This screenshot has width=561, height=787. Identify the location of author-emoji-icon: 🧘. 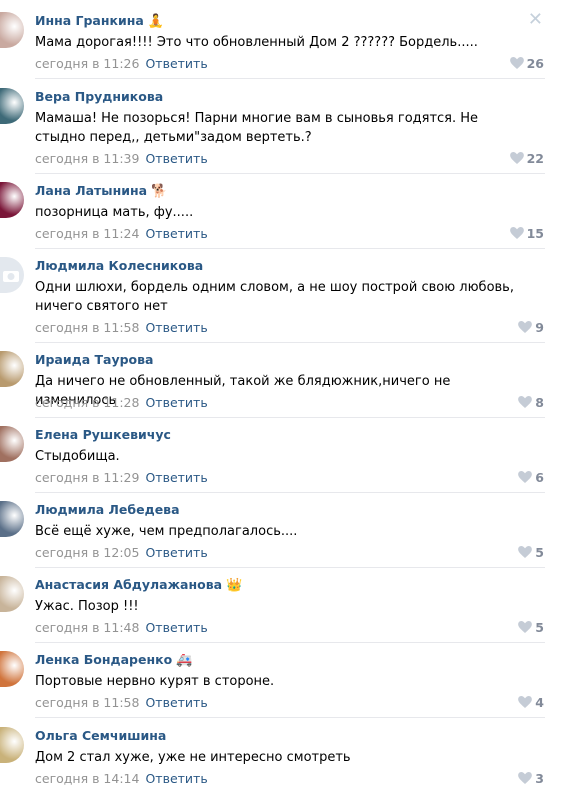
(156, 21).